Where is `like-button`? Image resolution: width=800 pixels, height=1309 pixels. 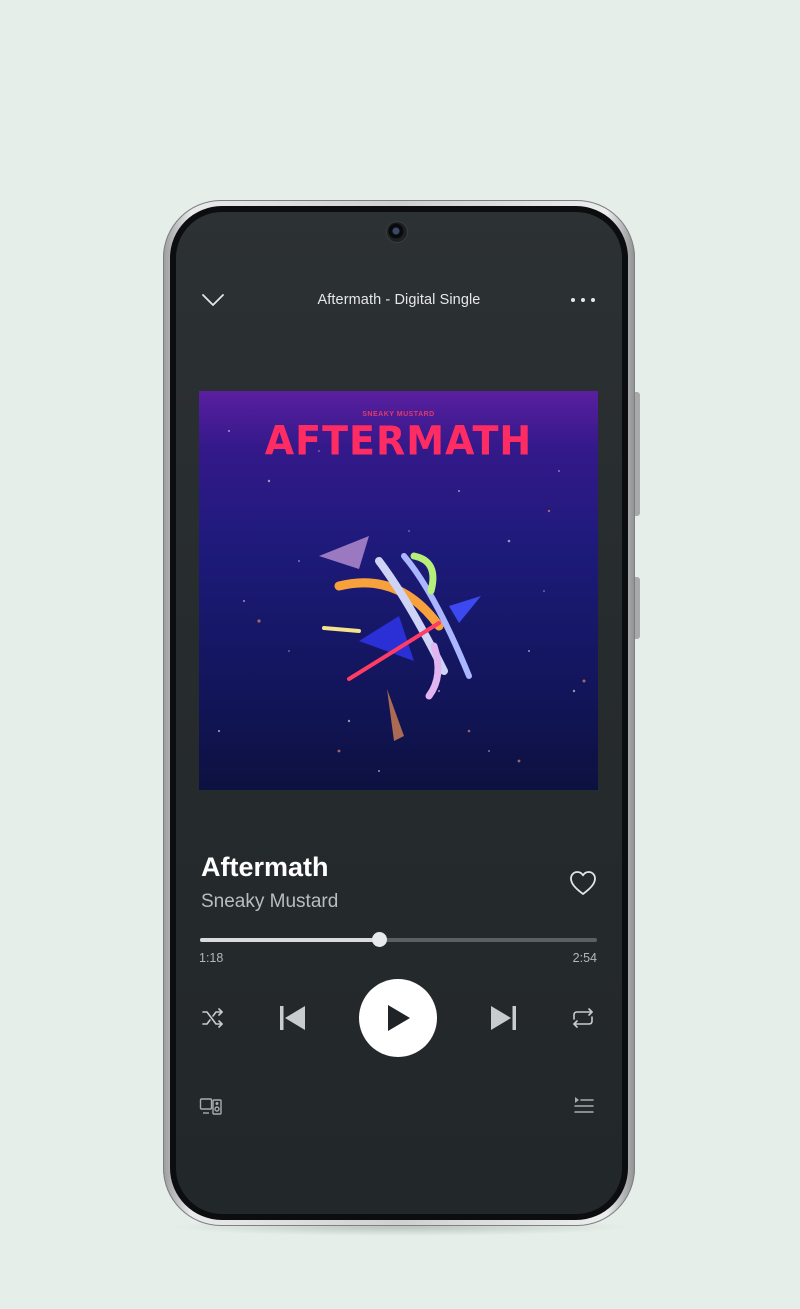 like-button is located at coordinates (583, 883).